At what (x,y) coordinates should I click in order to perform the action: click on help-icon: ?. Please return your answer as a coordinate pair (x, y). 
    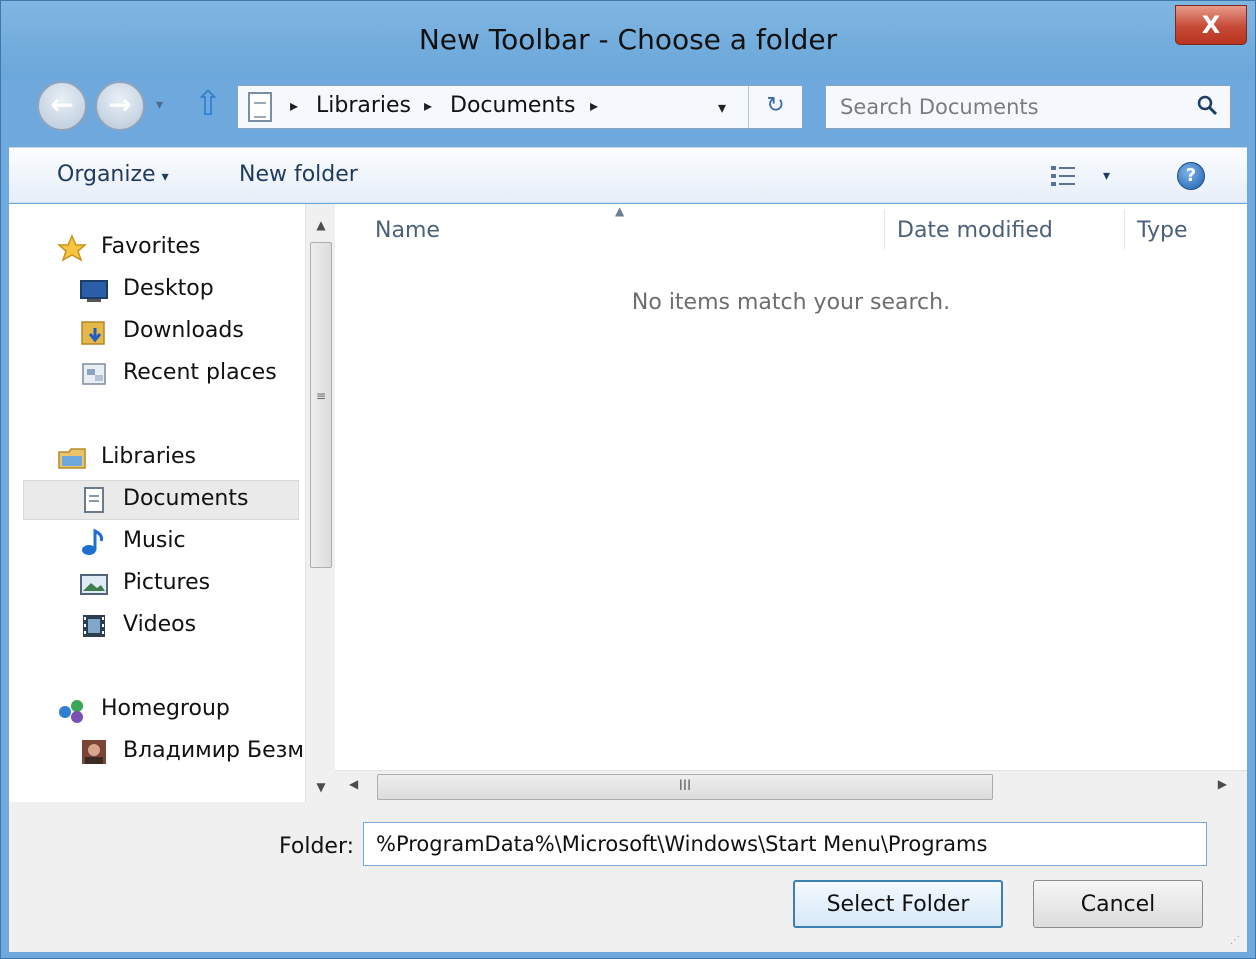
    Looking at the image, I should click on (1191, 176).